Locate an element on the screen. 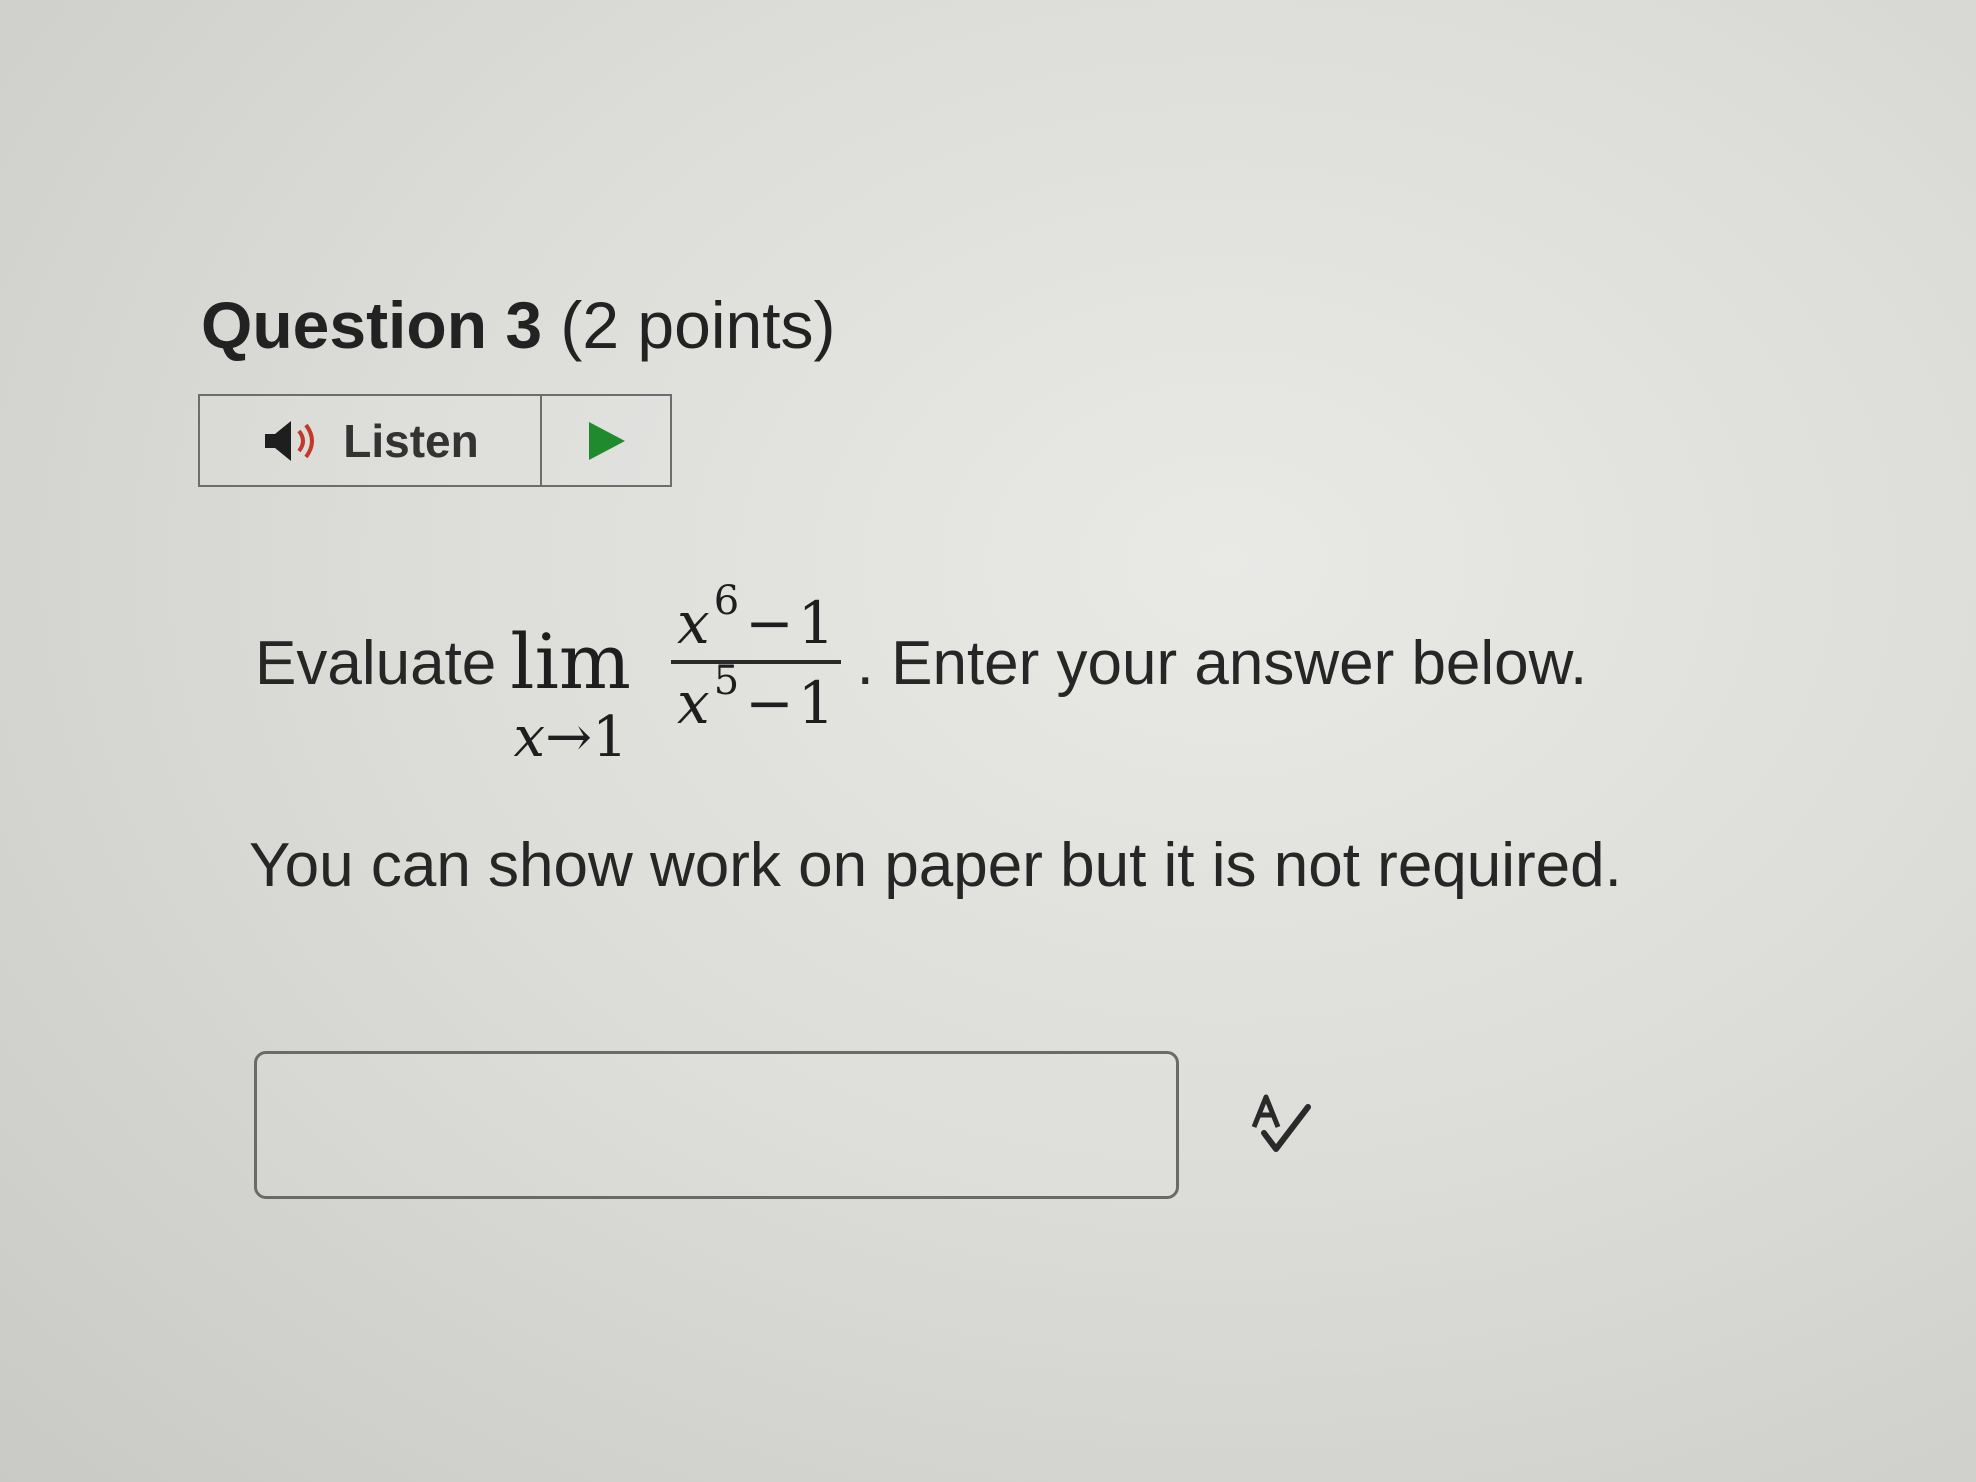 This screenshot has height=1482, width=1976. num-var: x is located at coordinates (693, 623).